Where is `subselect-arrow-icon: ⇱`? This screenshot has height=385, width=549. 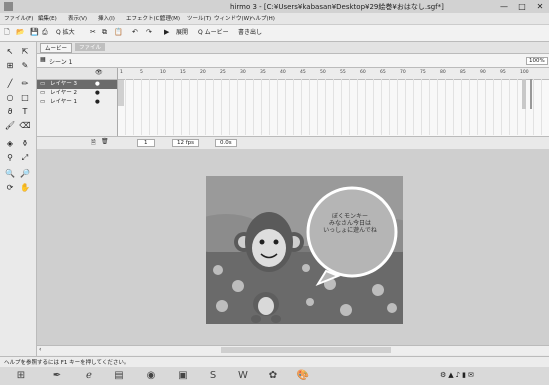
subselect-arrow-icon: ⇱ is located at coordinates (25, 52).